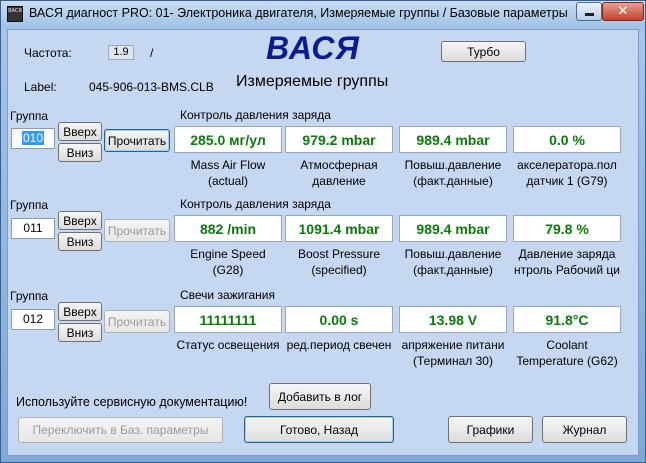 This screenshot has height=463, width=646. Describe the element at coordinates (312, 81) in the screenshot. I see `page-subtitle: Измеряемые группы` at that location.